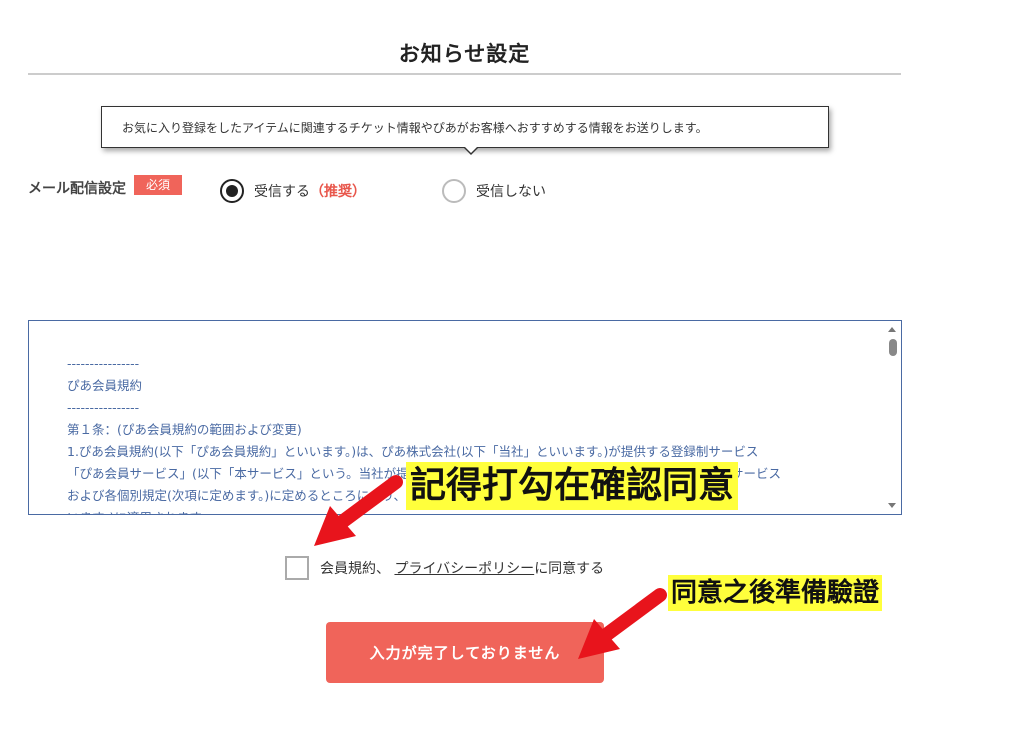 This screenshot has width=1014, height=756. I want to click on required-badge: 必須, so click(158, 185).